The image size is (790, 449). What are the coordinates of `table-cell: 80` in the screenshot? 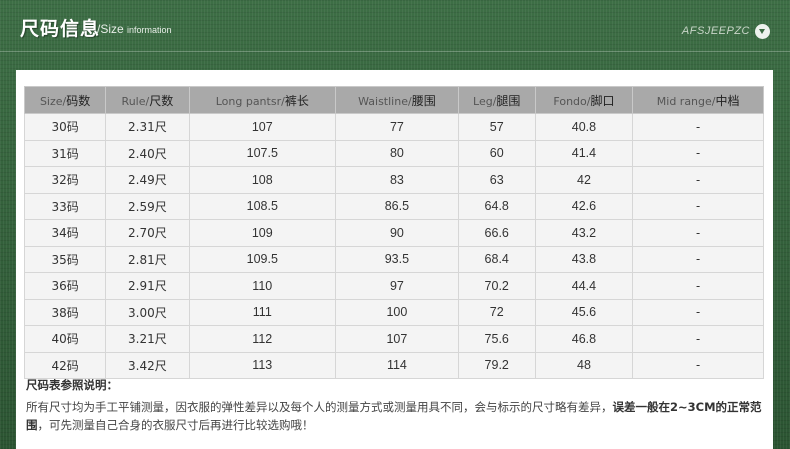 It's located at (397, 153).